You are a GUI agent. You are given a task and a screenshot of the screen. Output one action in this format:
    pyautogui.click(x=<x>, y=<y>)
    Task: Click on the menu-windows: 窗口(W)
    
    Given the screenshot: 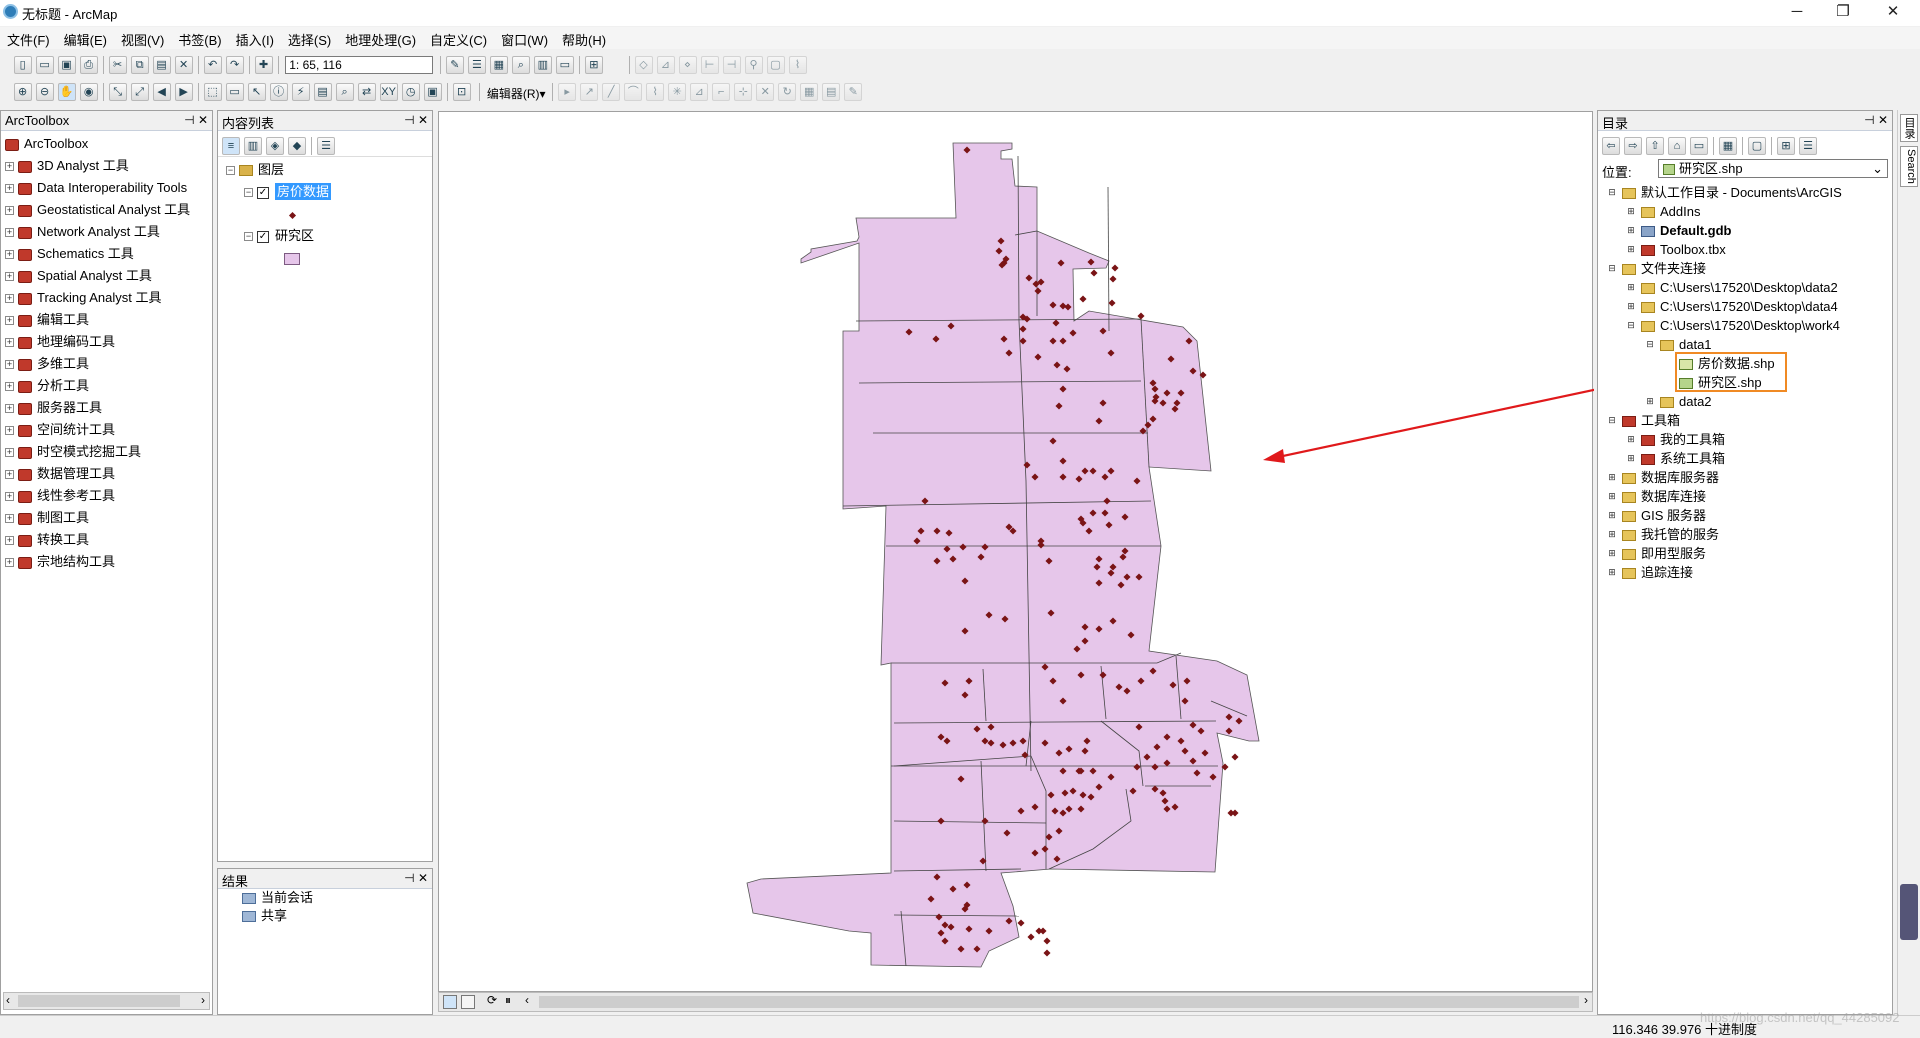 What is the action you would take?
    pyautogui.click(x=524, y=38)
    